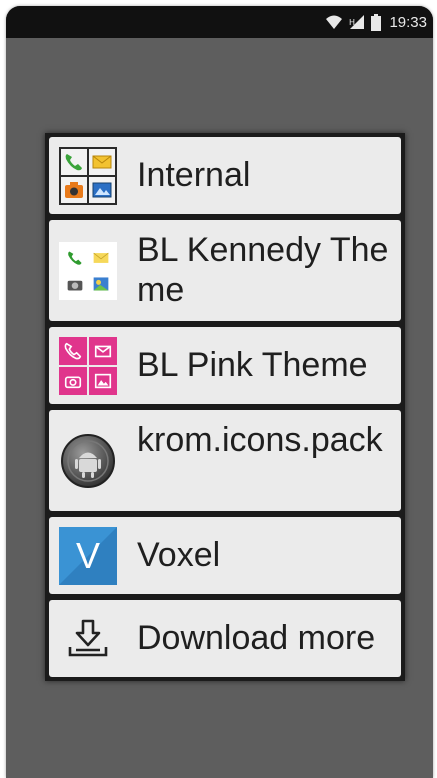 The image size is (437, 778). Describe the element at coordinates (88, 270) in the screenshot. I see `kennedy-theme-icon` at that location.